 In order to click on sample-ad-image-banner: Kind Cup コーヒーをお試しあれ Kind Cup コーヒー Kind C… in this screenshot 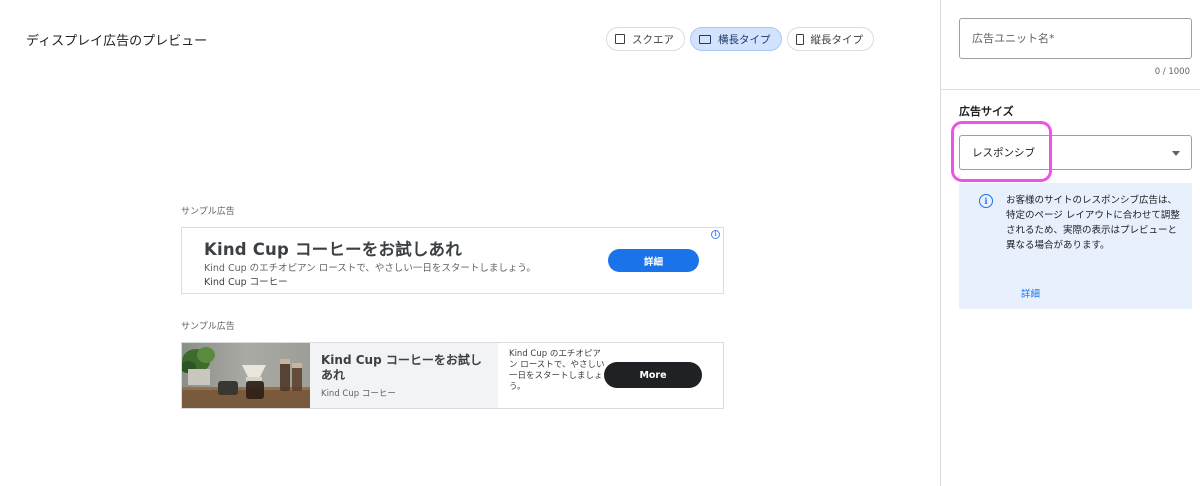, I will do `click(452, 375)`.